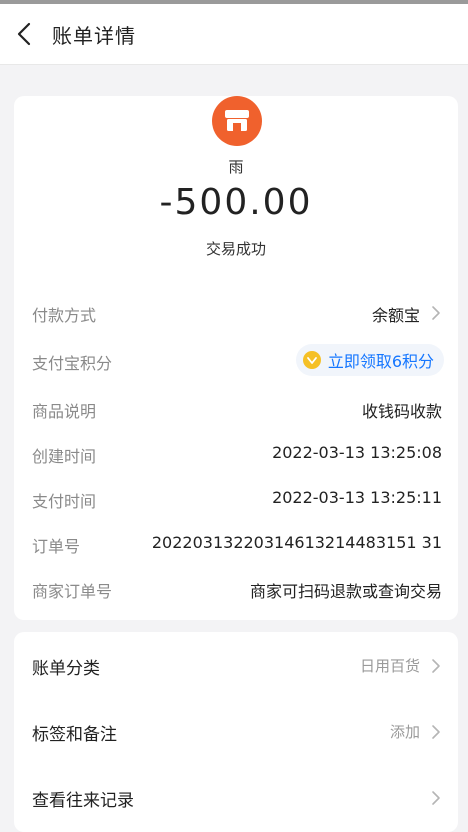 The height and width of the screenshot is (832, 468). What do you see at coordinates (237, 312) in the screenshot?
I see `payment-method-row: 付款方式 余额宝` at bounding box center [237, 312].